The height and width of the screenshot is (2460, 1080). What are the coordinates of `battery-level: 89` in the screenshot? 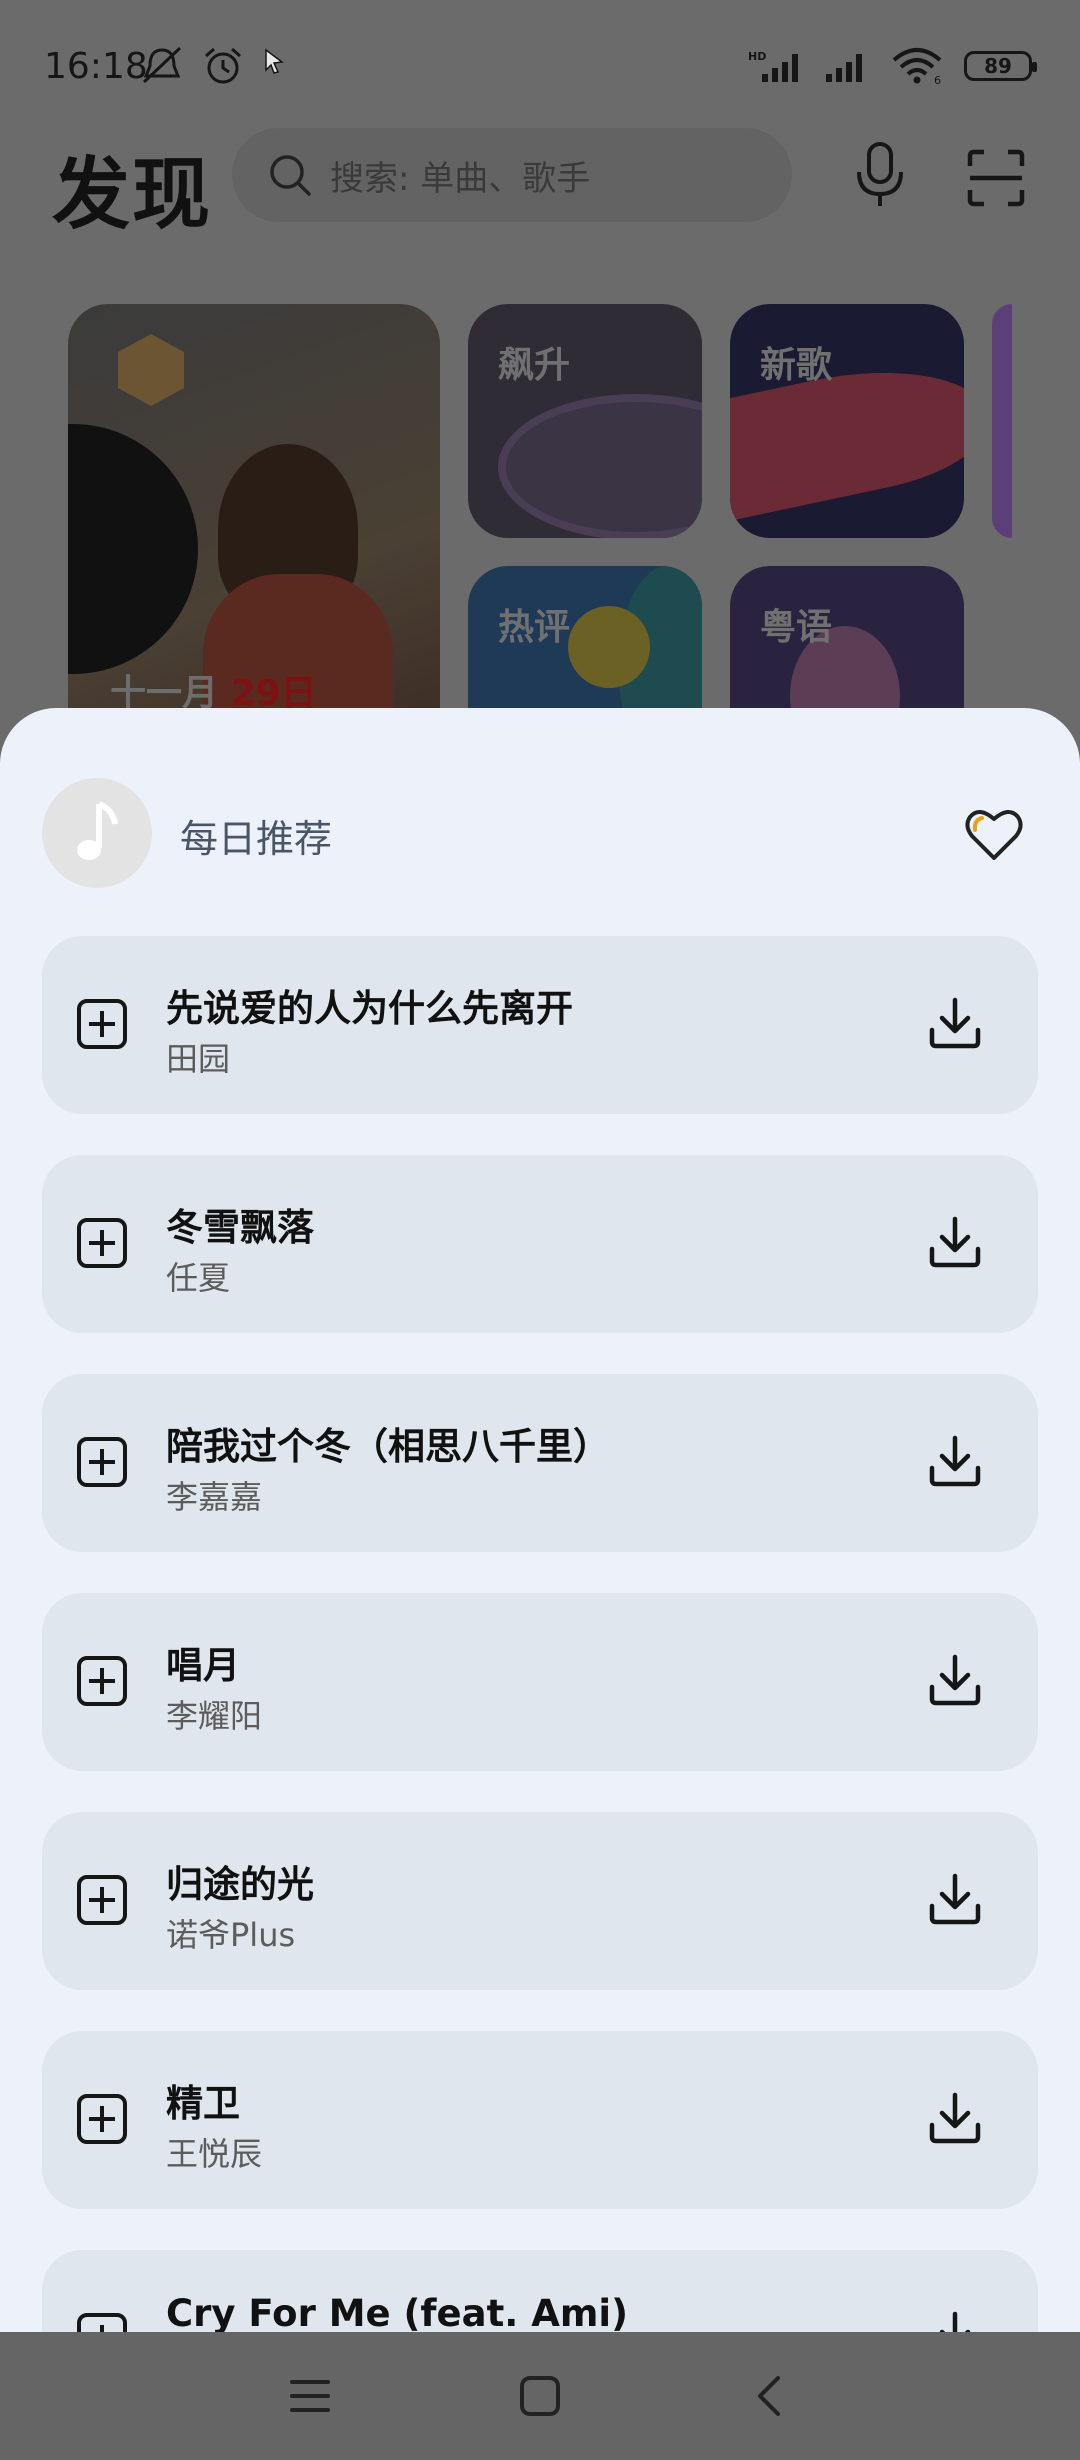 It's located at (998, 66).